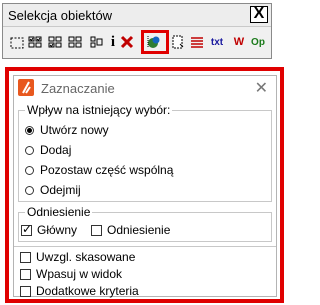  I want to click on check-main-box, so click(26, 229).